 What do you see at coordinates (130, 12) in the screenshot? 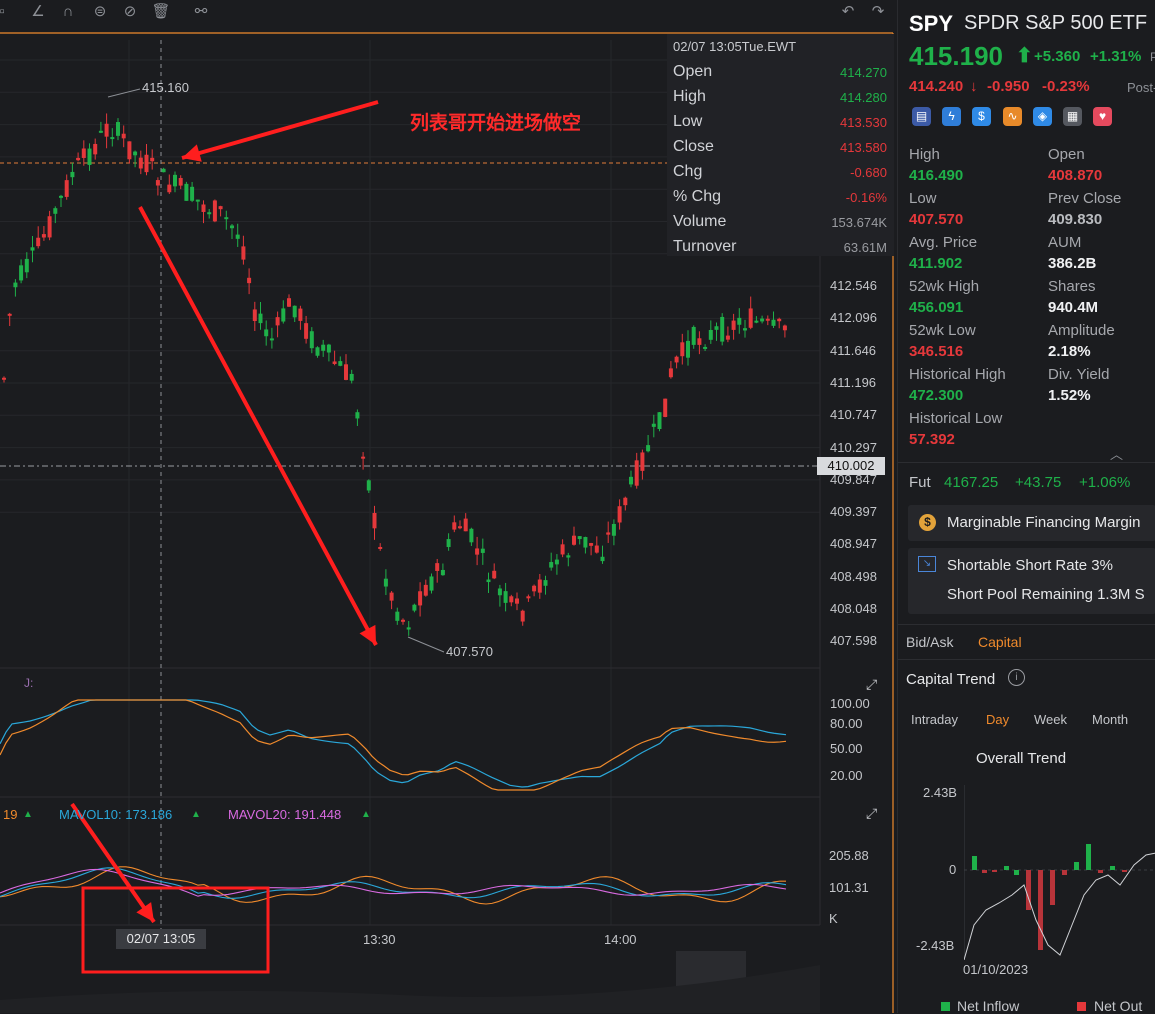
I see `hide-icon: ⊘` at bounding box center [130, 12].